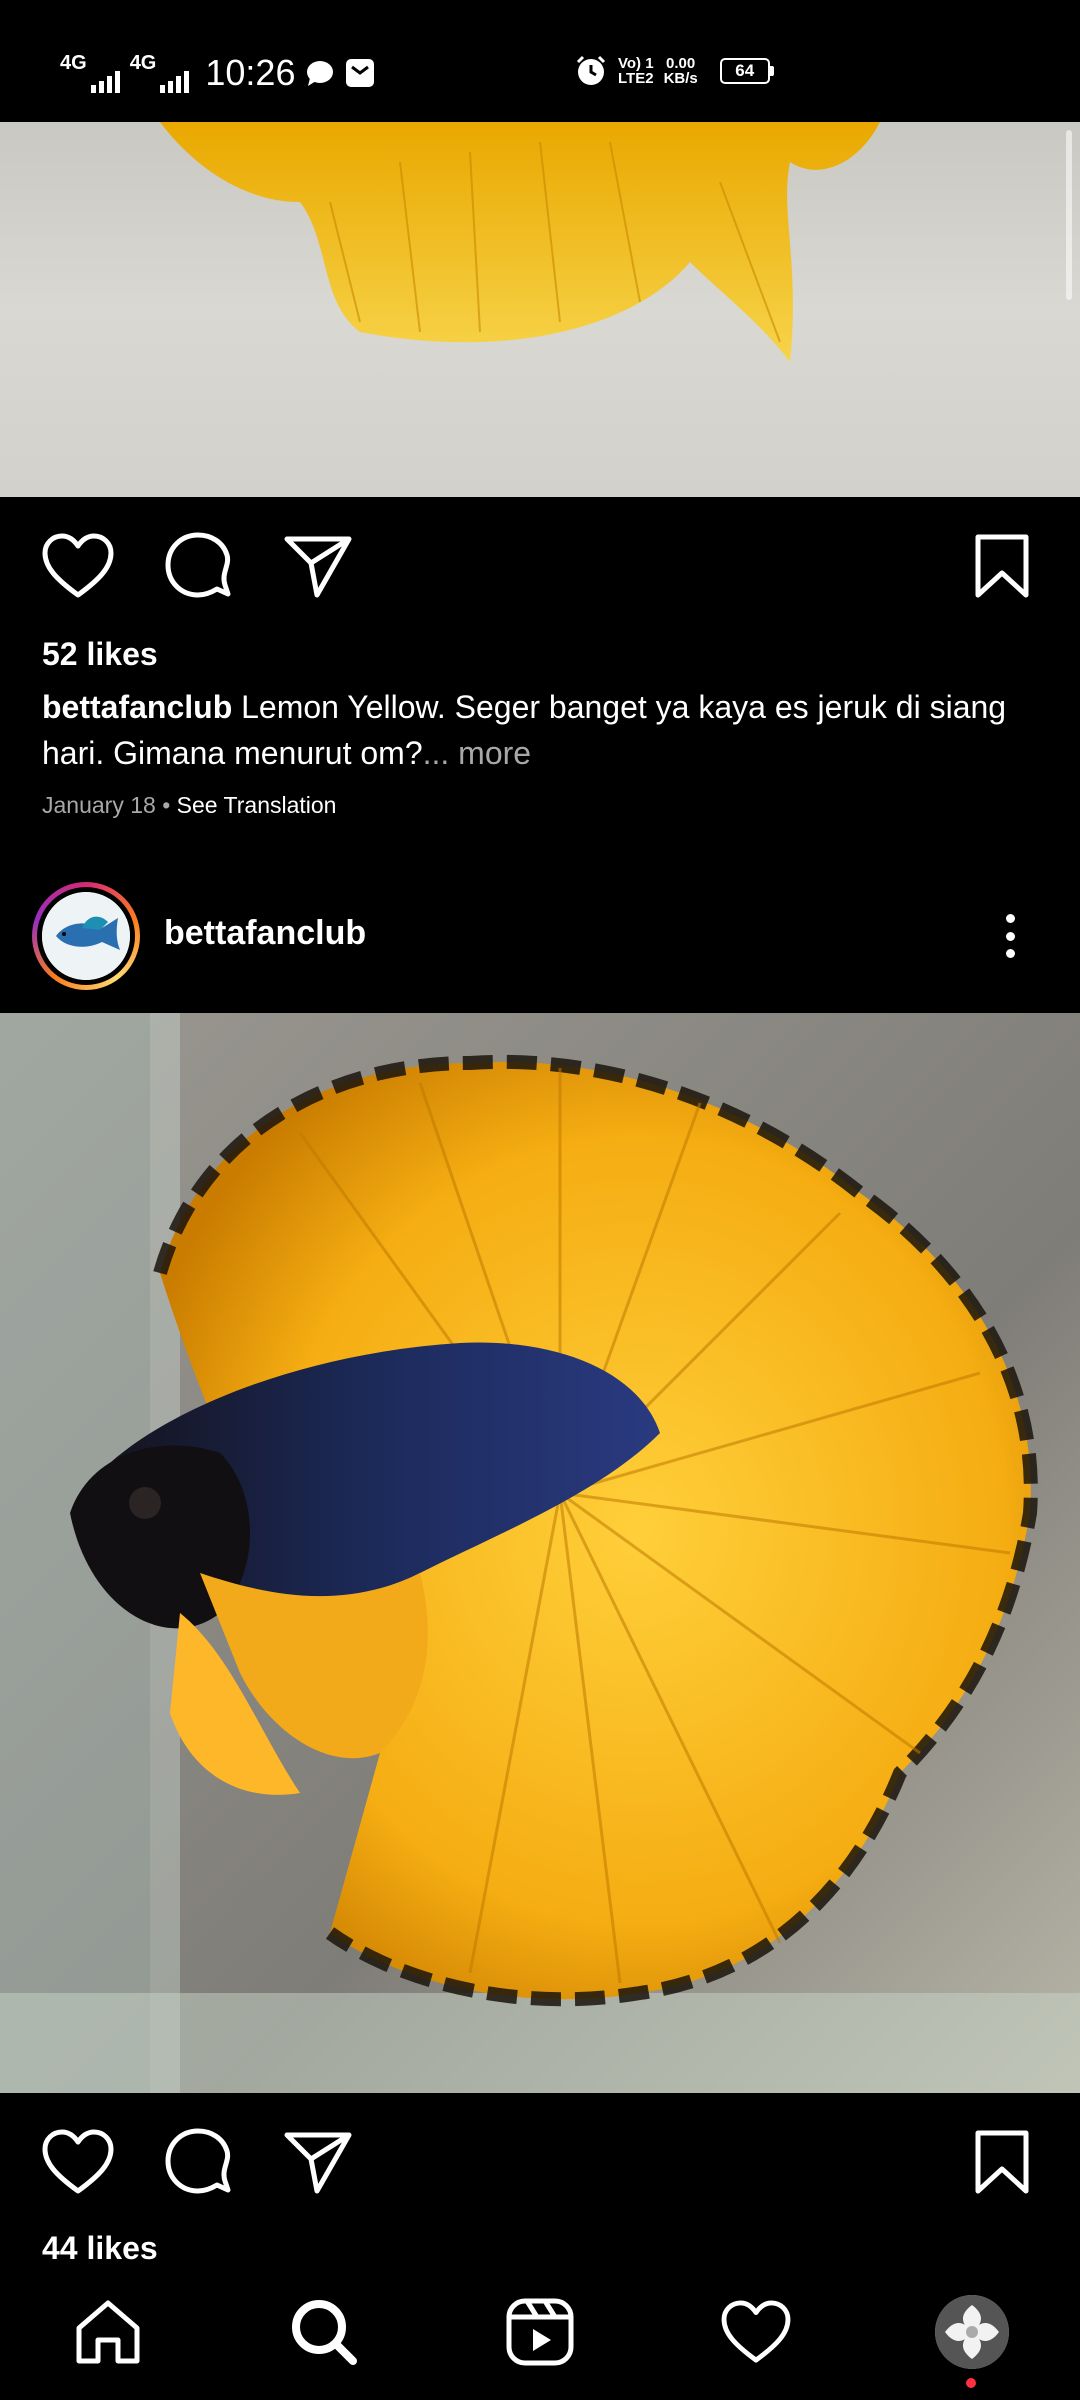 This screenshot has width=1080, height=2400. I want to click on post-username: bettafanclub, so click(265, 933).